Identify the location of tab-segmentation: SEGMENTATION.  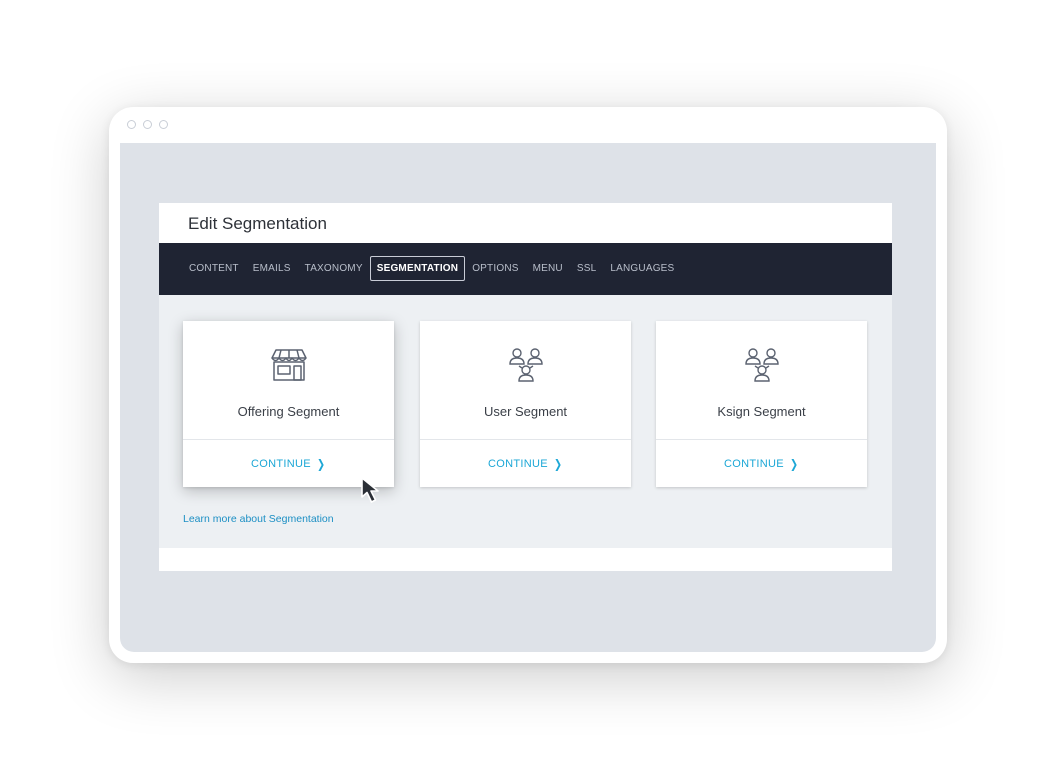
(417, 268).